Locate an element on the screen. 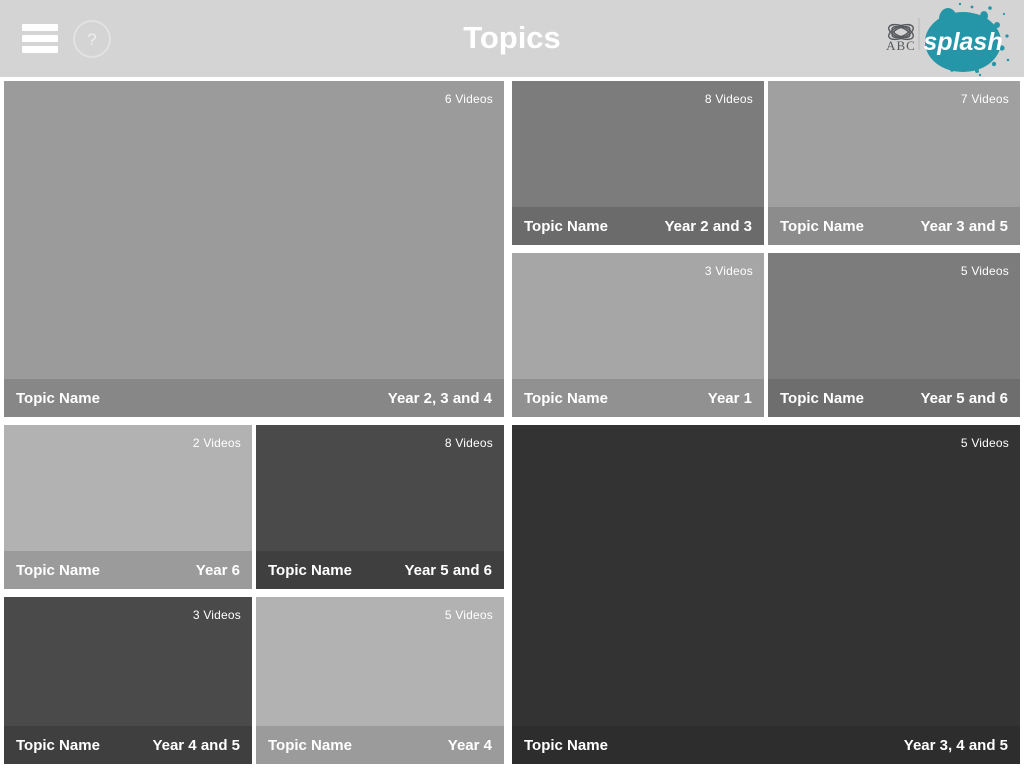 This screenshot has height=768, width=1024. topic-tile: 5 Videos Topic Name Year 4 is located at coordinates (380, 680).